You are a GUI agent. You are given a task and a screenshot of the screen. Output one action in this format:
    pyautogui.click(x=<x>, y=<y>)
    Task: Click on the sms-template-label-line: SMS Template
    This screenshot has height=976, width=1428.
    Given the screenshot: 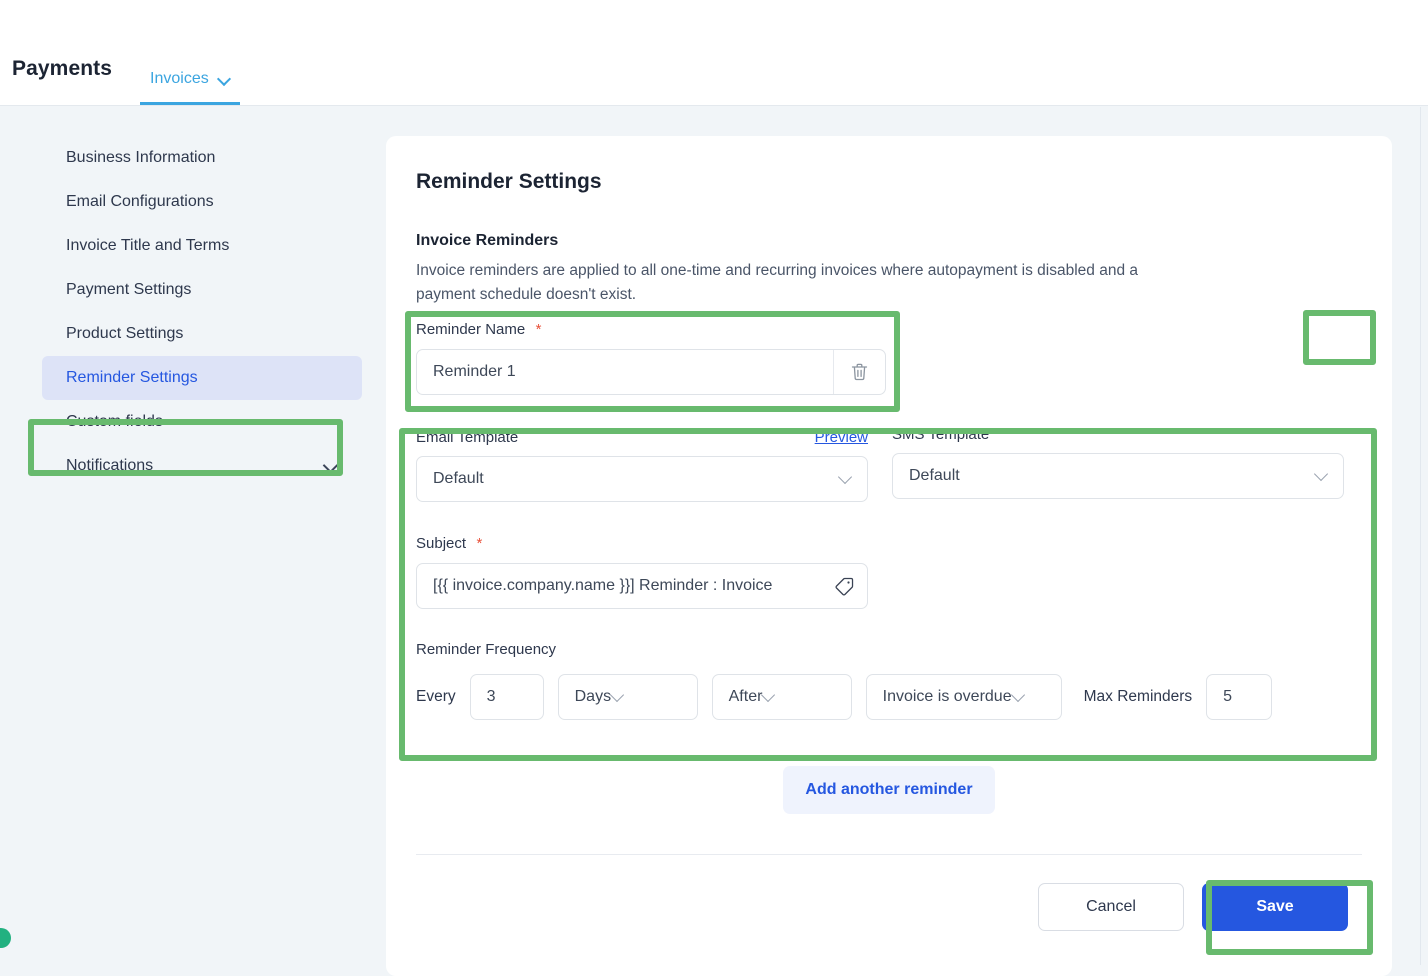 What is the action you would take?
    pyautogui.click(x=1118, y=434)
    